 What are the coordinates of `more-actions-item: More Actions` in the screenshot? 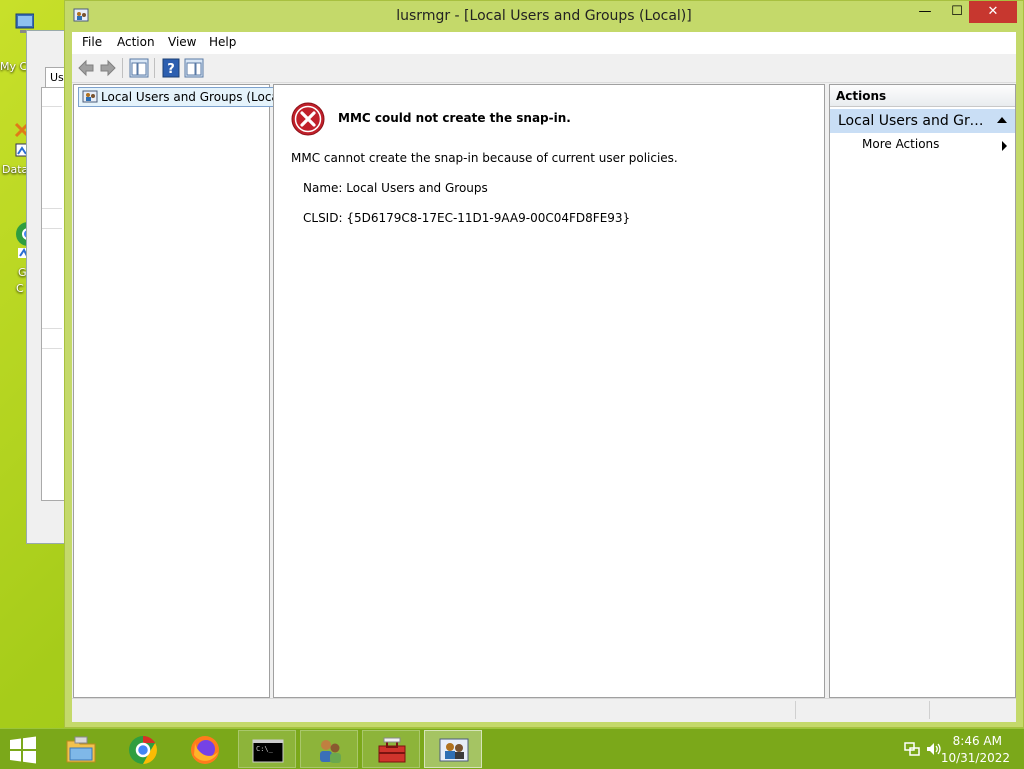 It's located at (900, 144).